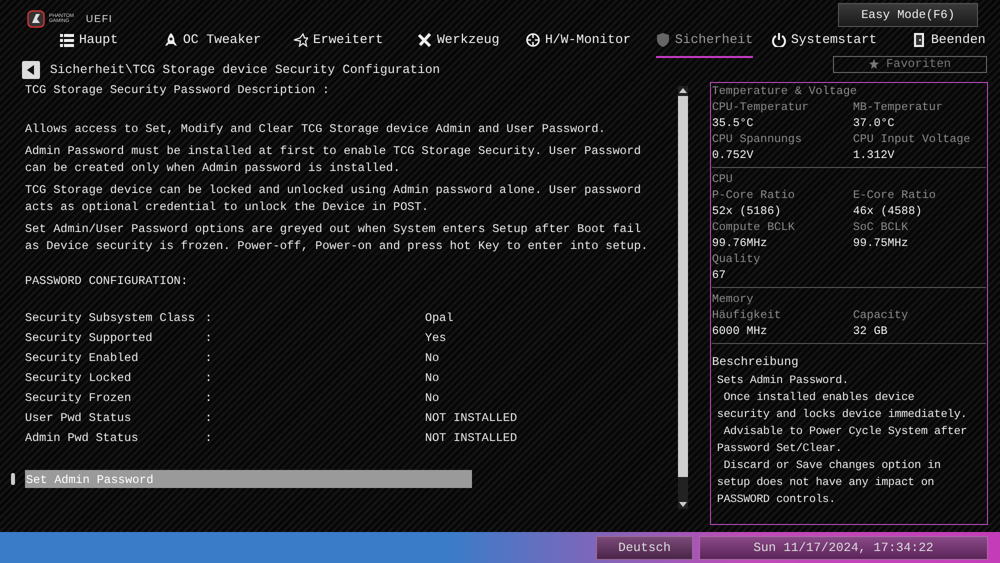  Describe the element at coordinates (89, 44) in the screenshot. I see `tab: Haupt` at that location.